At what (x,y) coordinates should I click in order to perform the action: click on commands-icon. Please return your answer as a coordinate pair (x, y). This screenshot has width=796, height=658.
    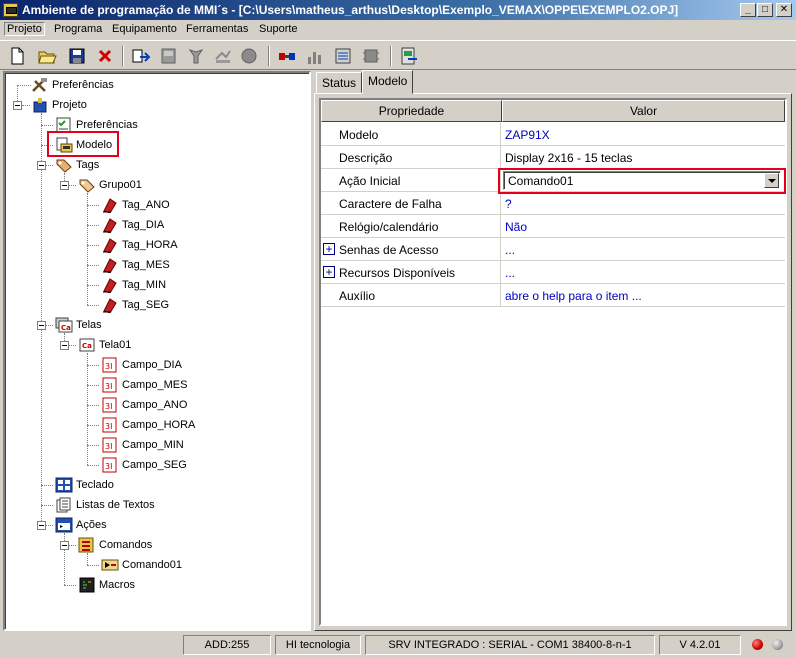
    Looking at the image, I should click on (87, 545).